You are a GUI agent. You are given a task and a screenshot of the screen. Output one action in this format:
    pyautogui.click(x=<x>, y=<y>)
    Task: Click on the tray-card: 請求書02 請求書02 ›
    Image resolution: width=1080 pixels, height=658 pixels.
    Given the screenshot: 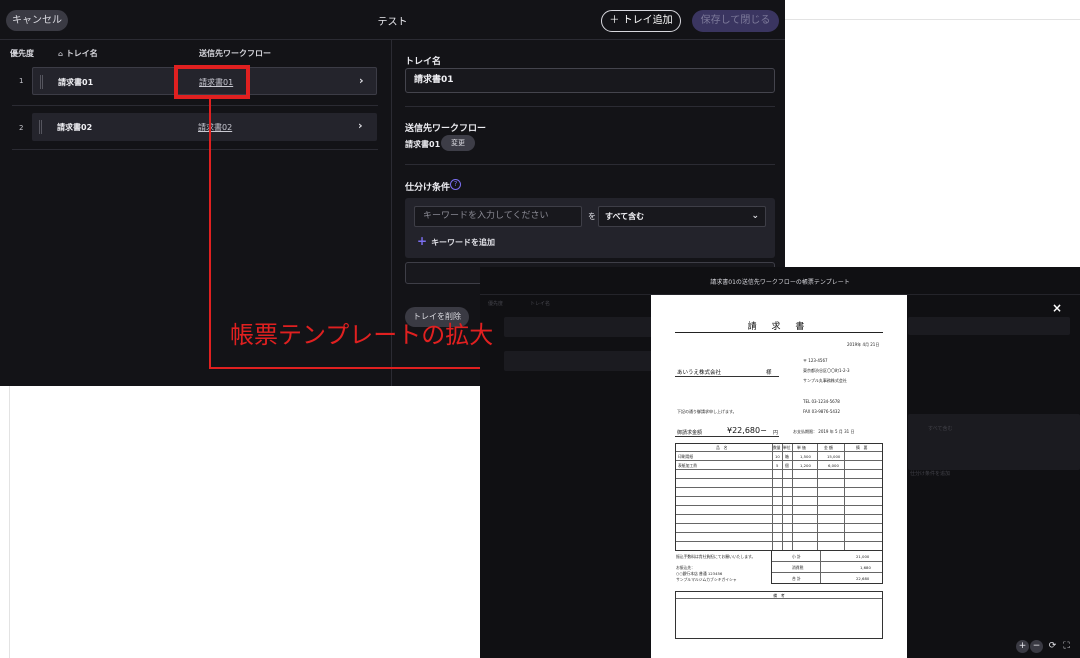 What is the action you would take?
    pyautogui.click(x=204, y=127)
    